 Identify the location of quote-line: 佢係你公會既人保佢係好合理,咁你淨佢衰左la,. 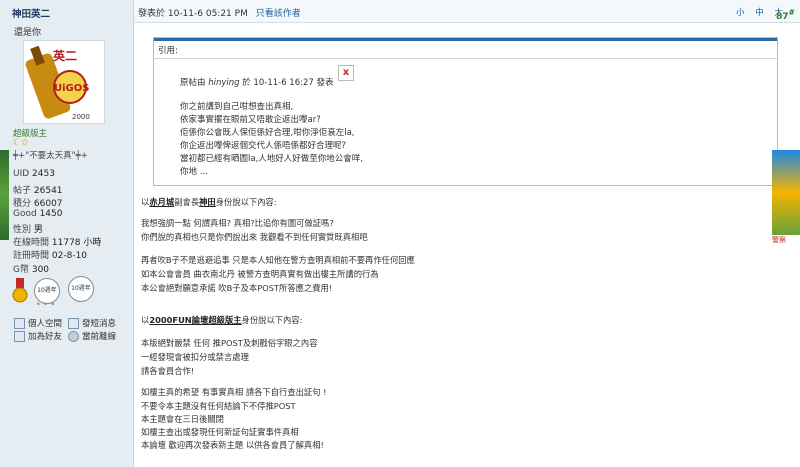
(267, 133).